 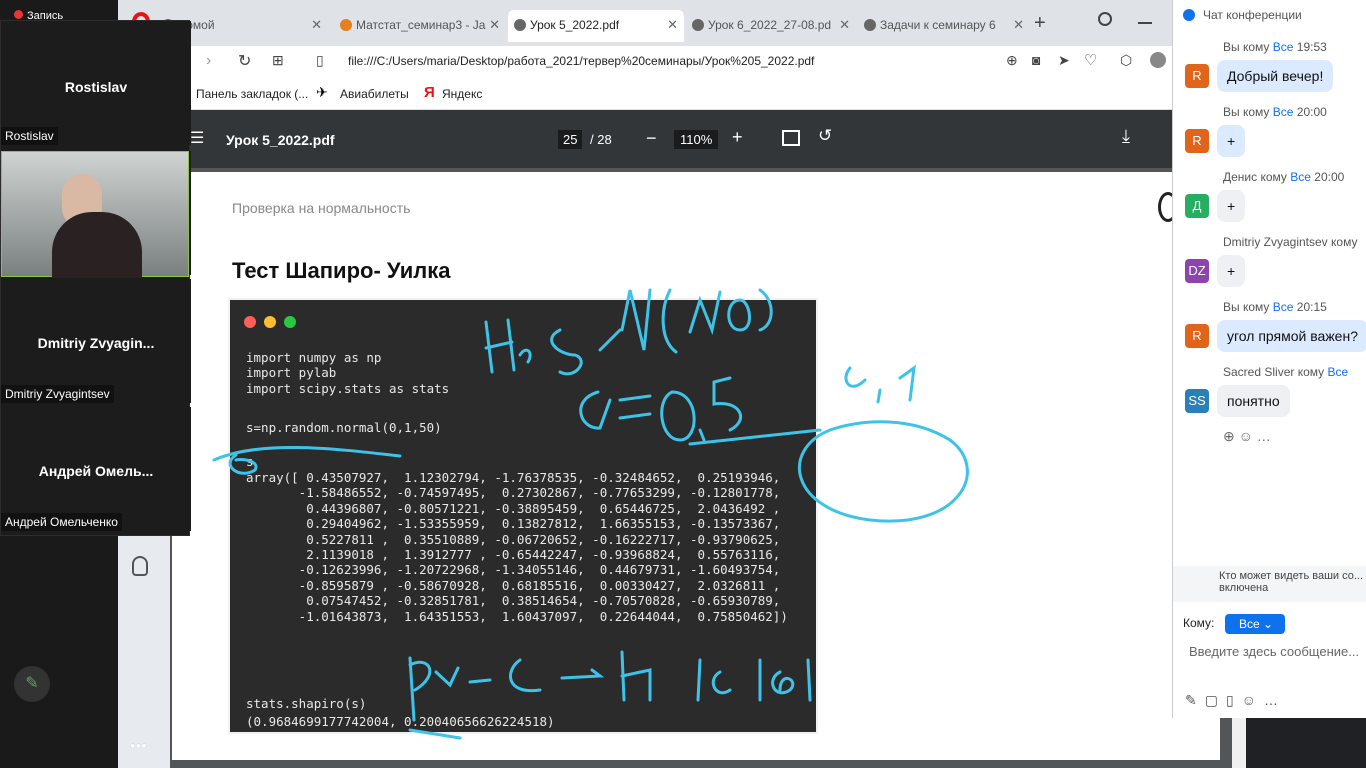 I want to click on message-meta: Вы кому Все 20:00, so click(x=1275, y=112).